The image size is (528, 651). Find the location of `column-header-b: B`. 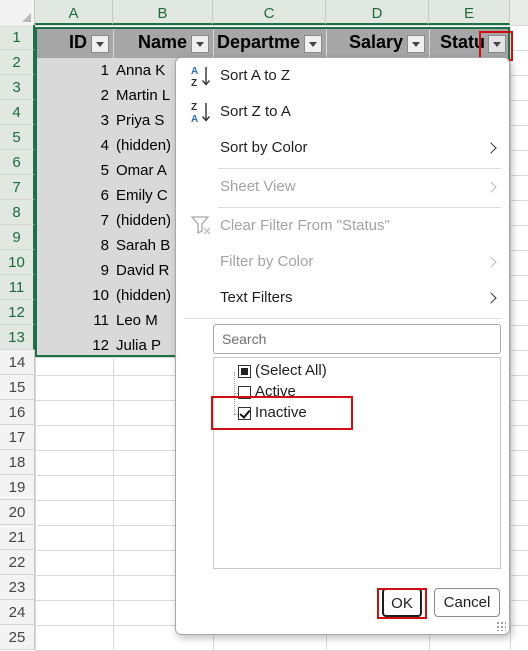

column-header-b: B is located at coordinates (163, 12).